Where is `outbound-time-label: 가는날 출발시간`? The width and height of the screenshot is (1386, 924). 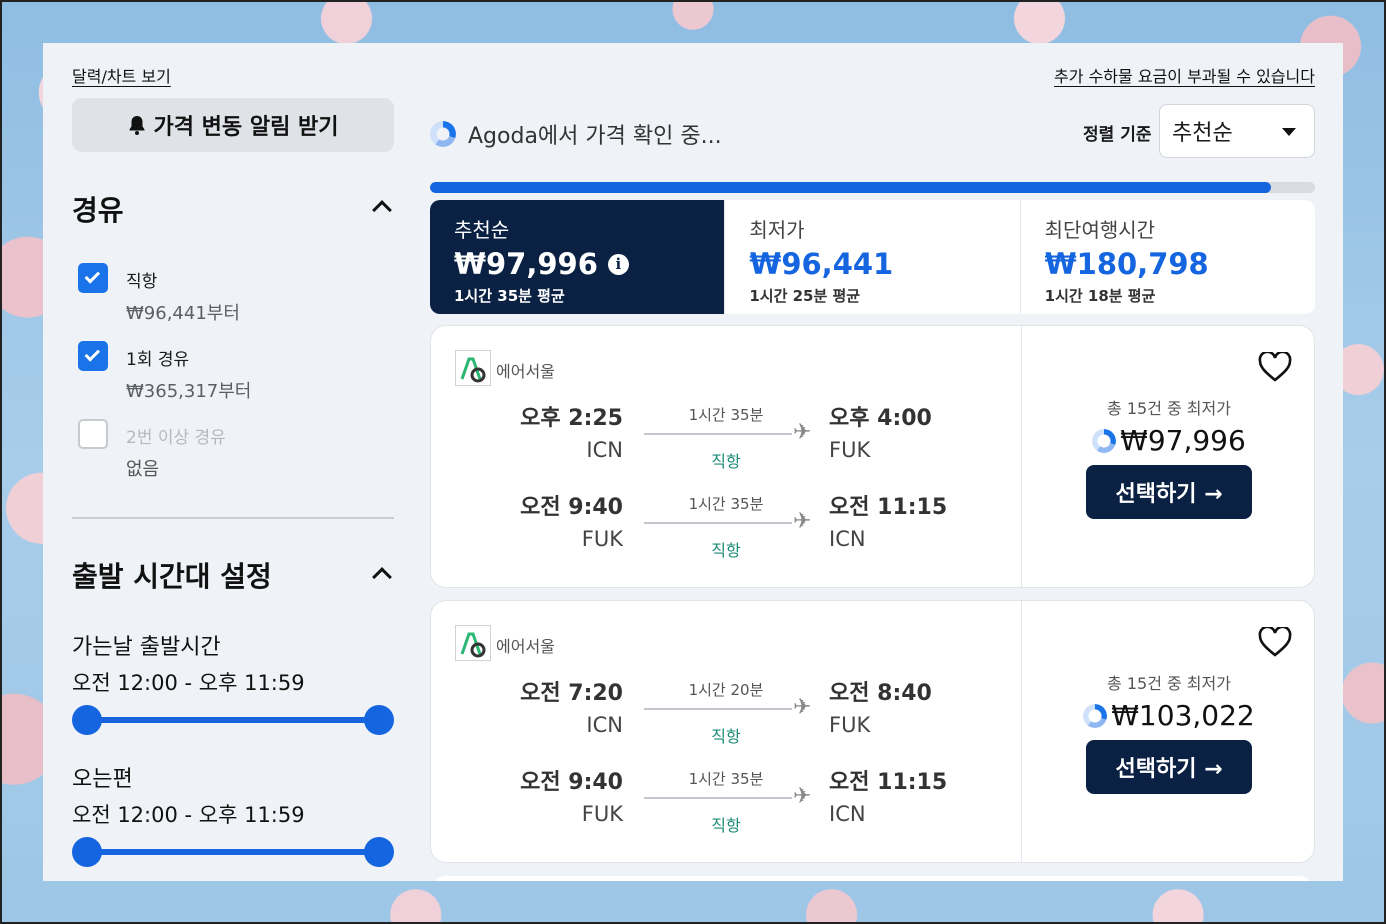 outbound-time-label: 가는날 출발시간 is located at coordinates (146, 647).